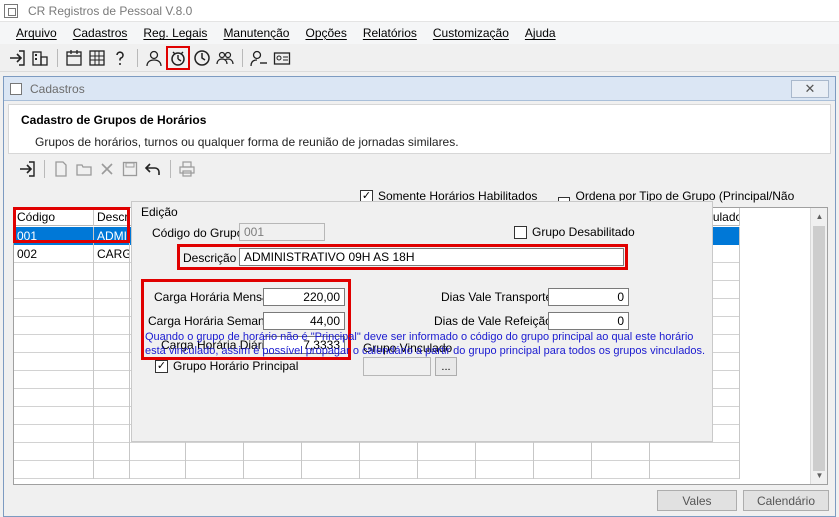 This screenshot has width=839, height=517. I want to click on group-icon, so click(225, 58).